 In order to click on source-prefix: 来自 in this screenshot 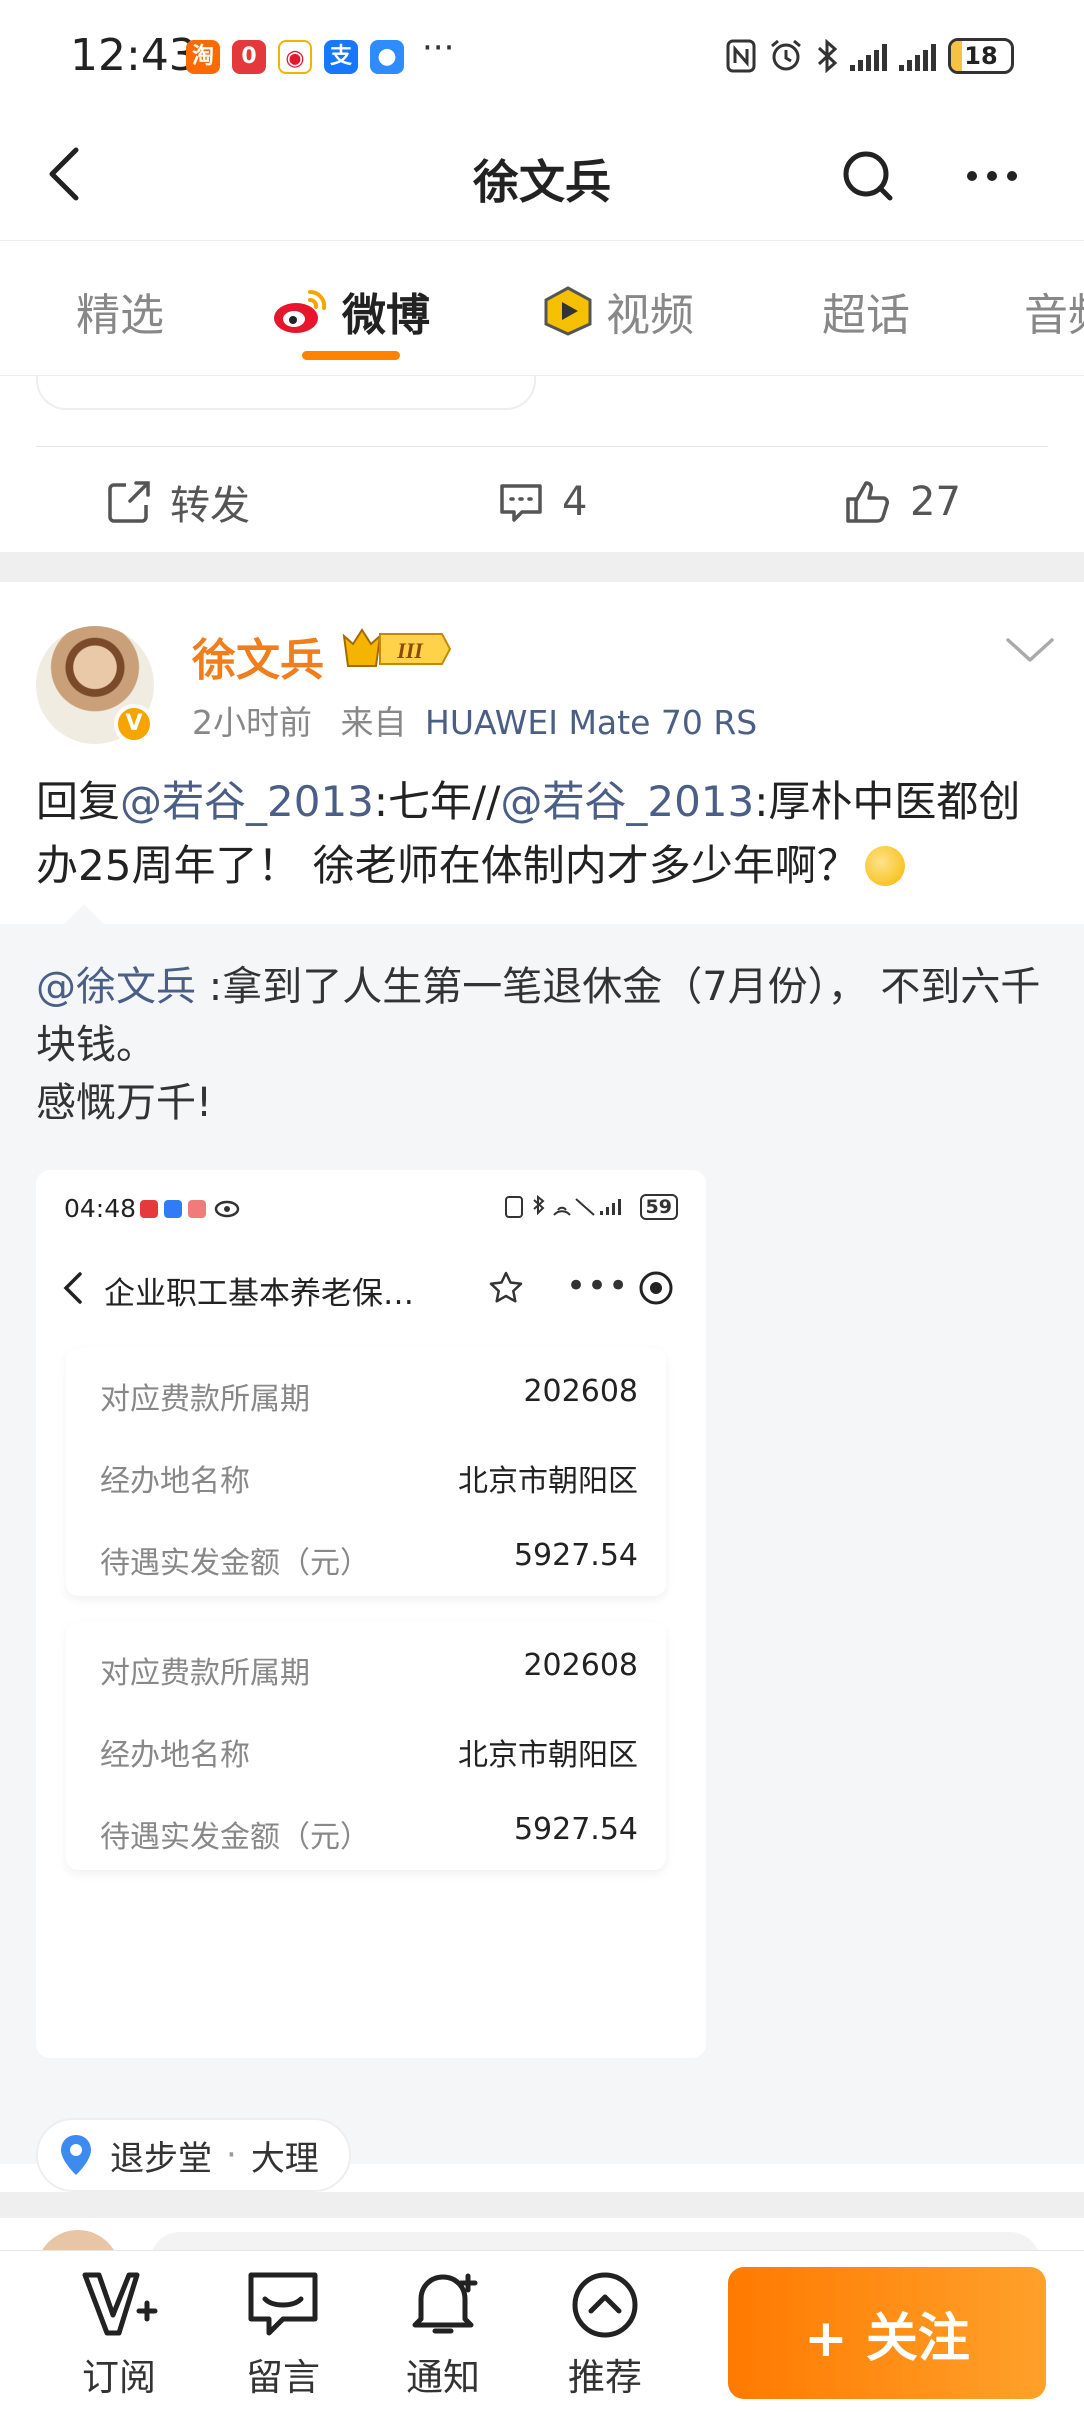, I will do `click(373, 722)`.